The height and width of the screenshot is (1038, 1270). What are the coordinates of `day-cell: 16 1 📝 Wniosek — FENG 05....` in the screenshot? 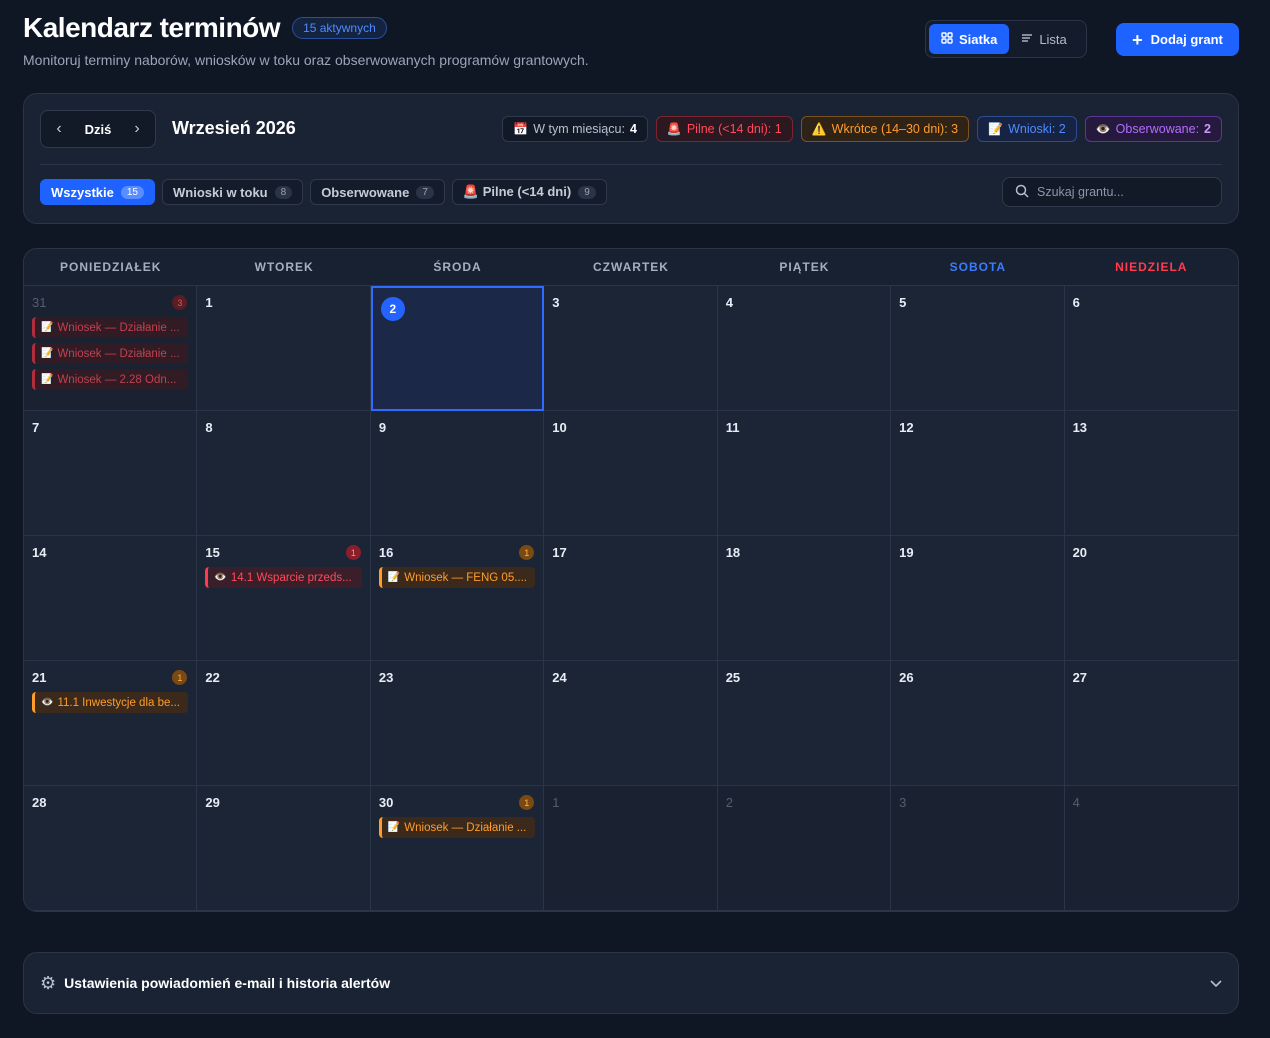 It's located at (457, 598).